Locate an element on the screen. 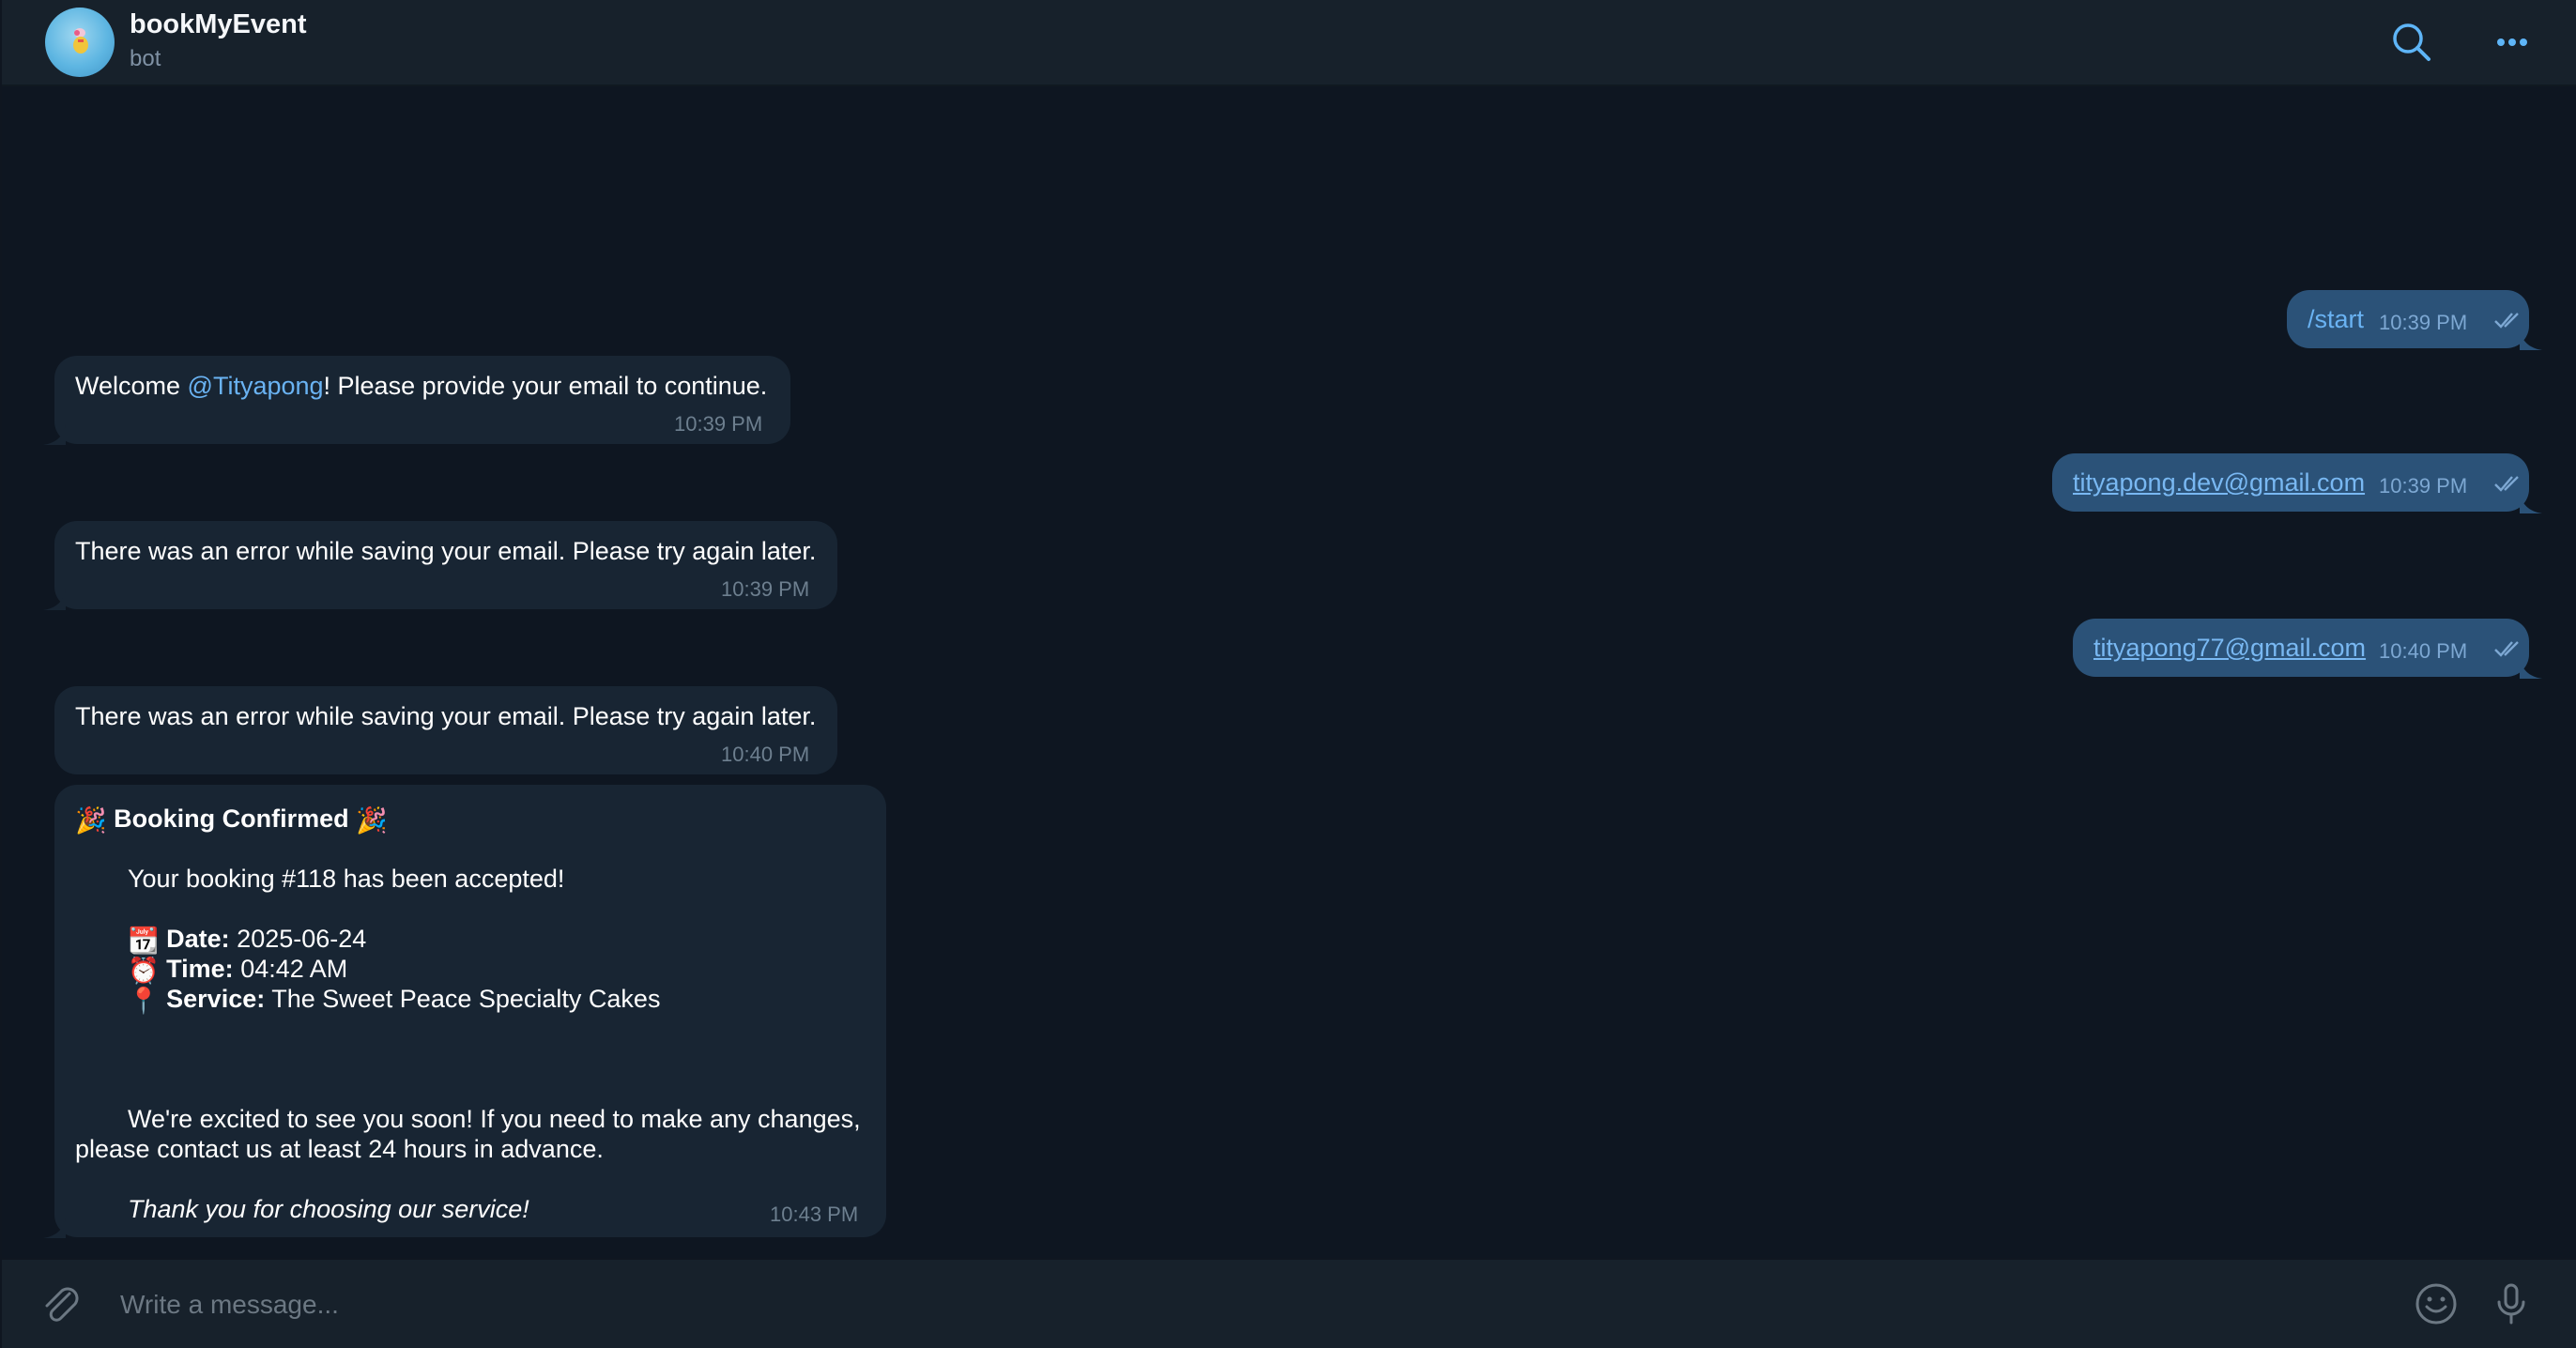 The image size is (2576, 1348). email-link: tityapong.dev@gmail.com is located at coordinates (2219, 482).